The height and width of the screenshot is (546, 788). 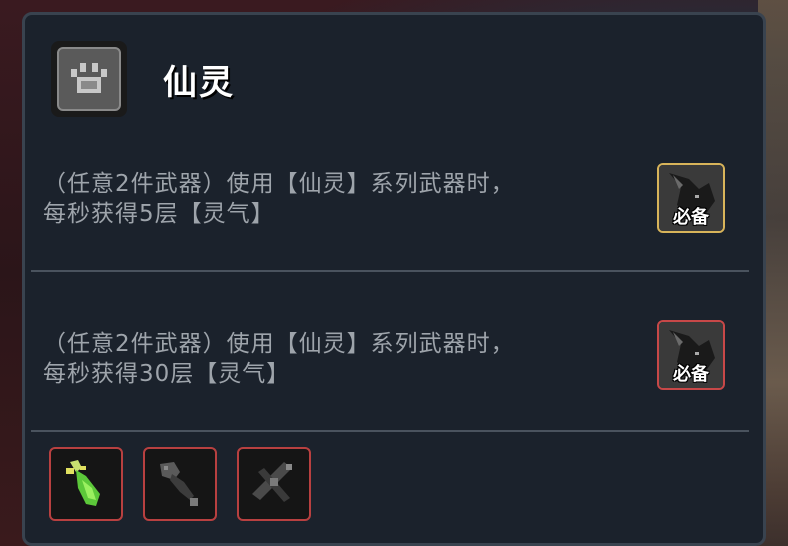 I want to click on green-glowing-sword-icon, so click(x=83, y=483).